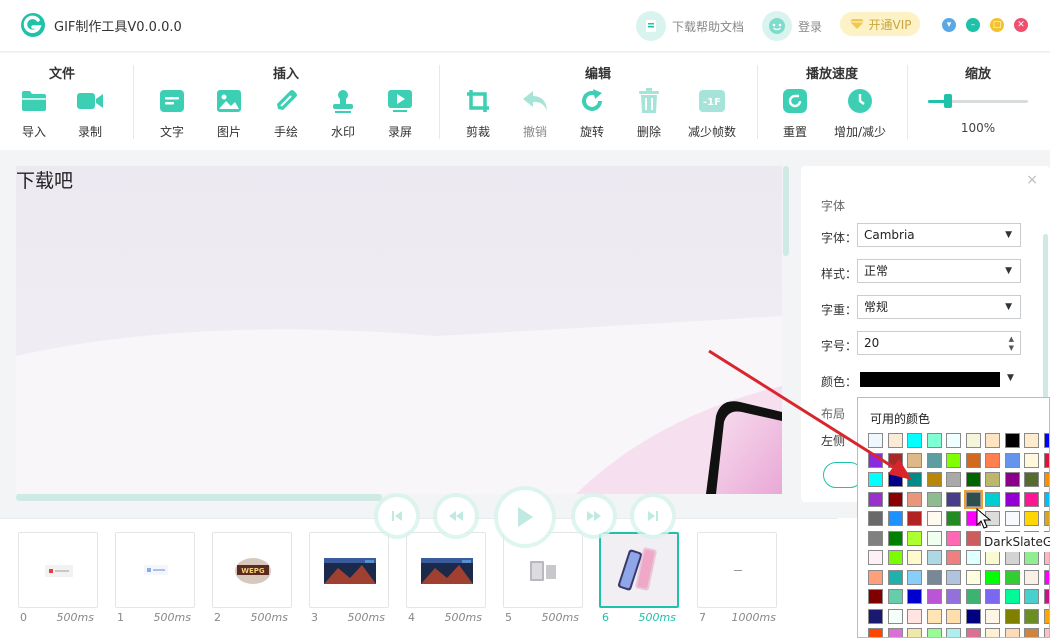 The height and width of the screenshot is (638, 1050). What do you see at coordinates (792, 26) in the screenshot?
I see `login-button: 登录` at bounding box center [792, 26].